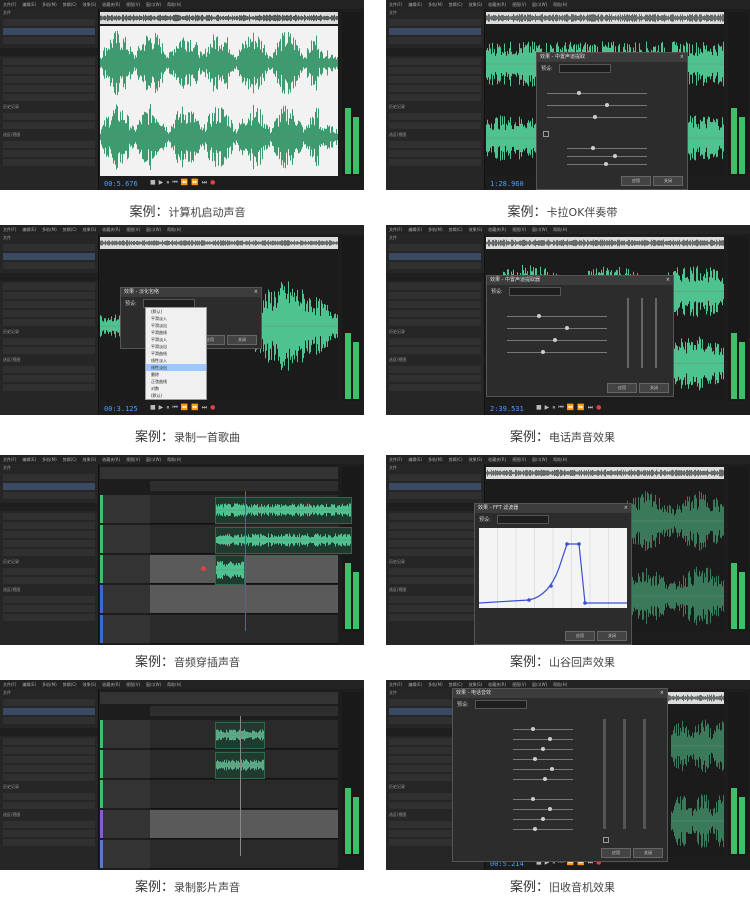  I want to click on checkbox, so click(606, 840).